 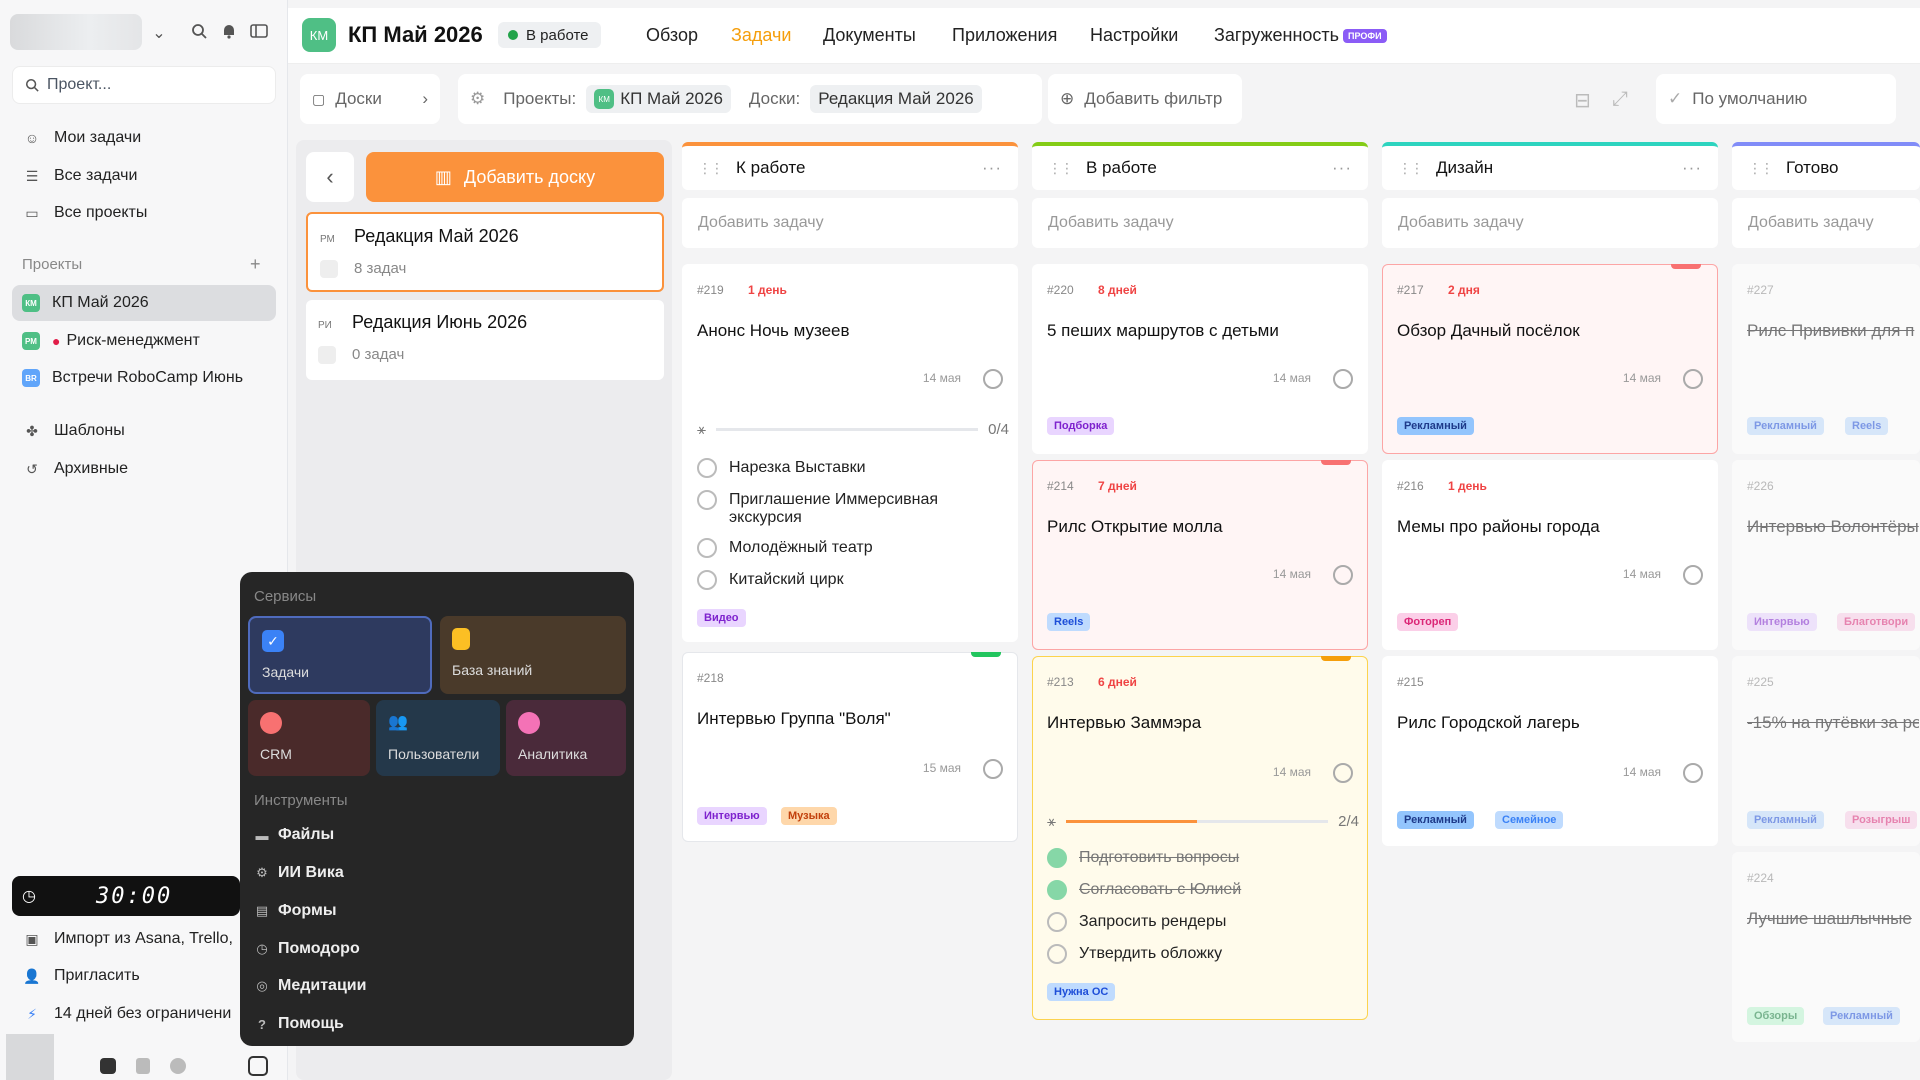 What do you see at coordinates (1428, 622) in the screenshot?
I see `tag-badge: Фотореп` at bounding box center [1428, 622].